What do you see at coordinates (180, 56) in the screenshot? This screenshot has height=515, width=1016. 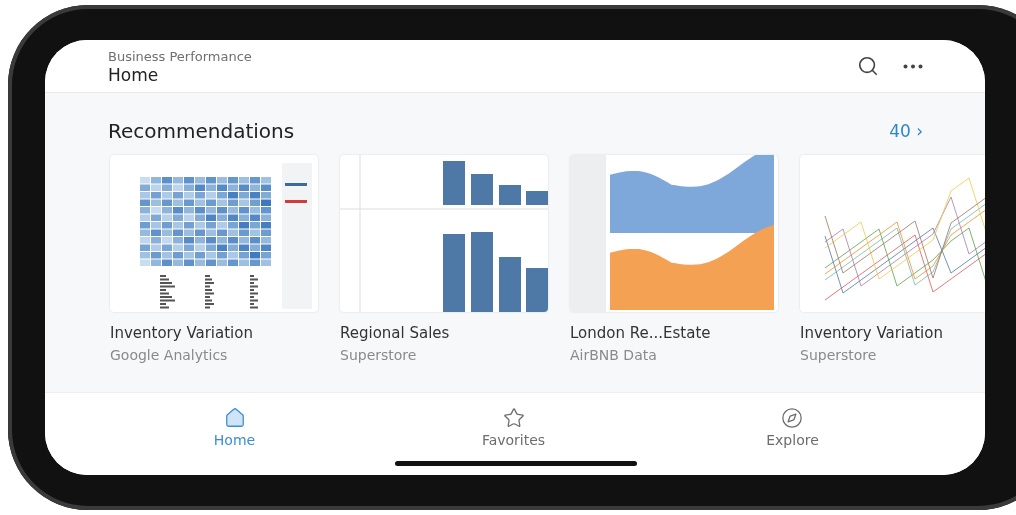 I see `header-subtitle: Business Performance` at bounding box center [180, 56].